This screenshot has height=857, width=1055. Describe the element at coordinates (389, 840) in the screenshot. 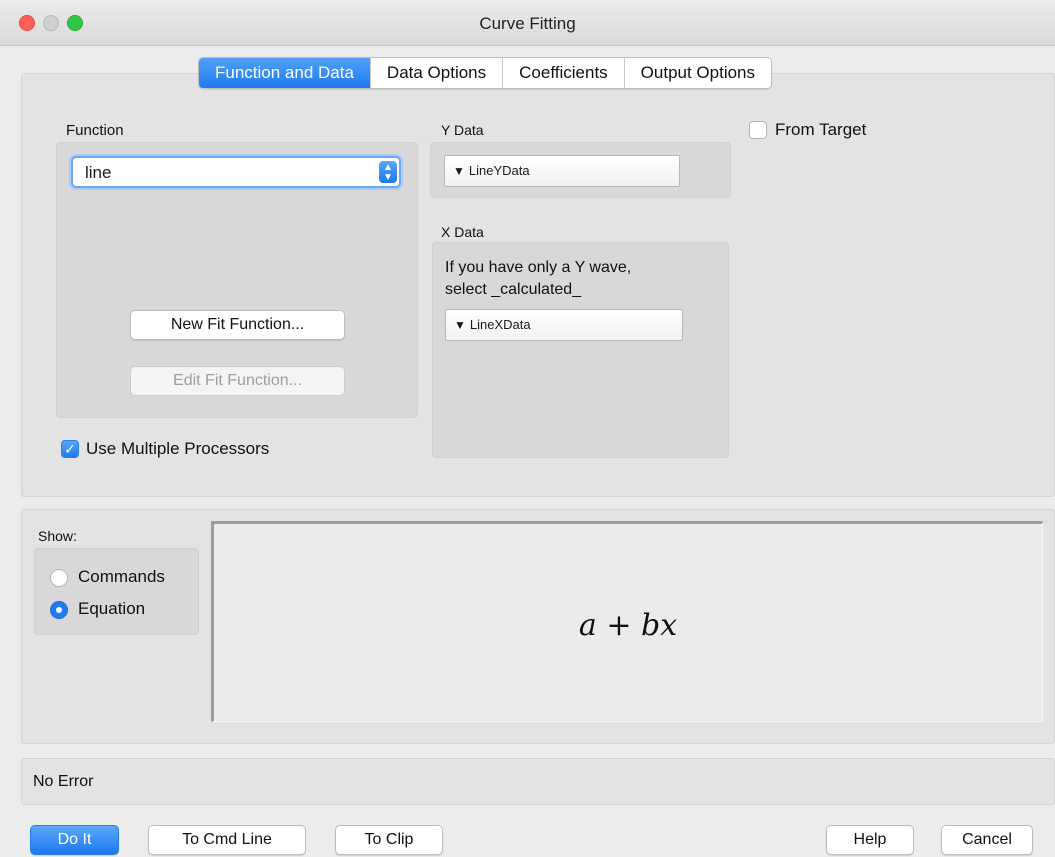

I see `to-clip-button: To Clip` at that location.